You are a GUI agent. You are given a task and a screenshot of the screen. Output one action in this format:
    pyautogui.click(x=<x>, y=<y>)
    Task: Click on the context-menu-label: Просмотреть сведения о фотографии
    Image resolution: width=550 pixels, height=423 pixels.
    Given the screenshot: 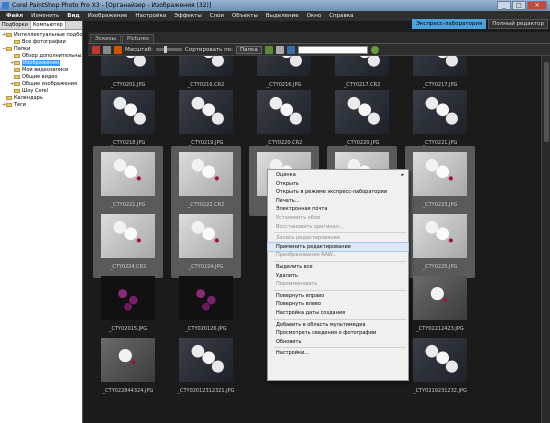 What is the action you would take?
    pyautogui.click(x=326, y=333)
    